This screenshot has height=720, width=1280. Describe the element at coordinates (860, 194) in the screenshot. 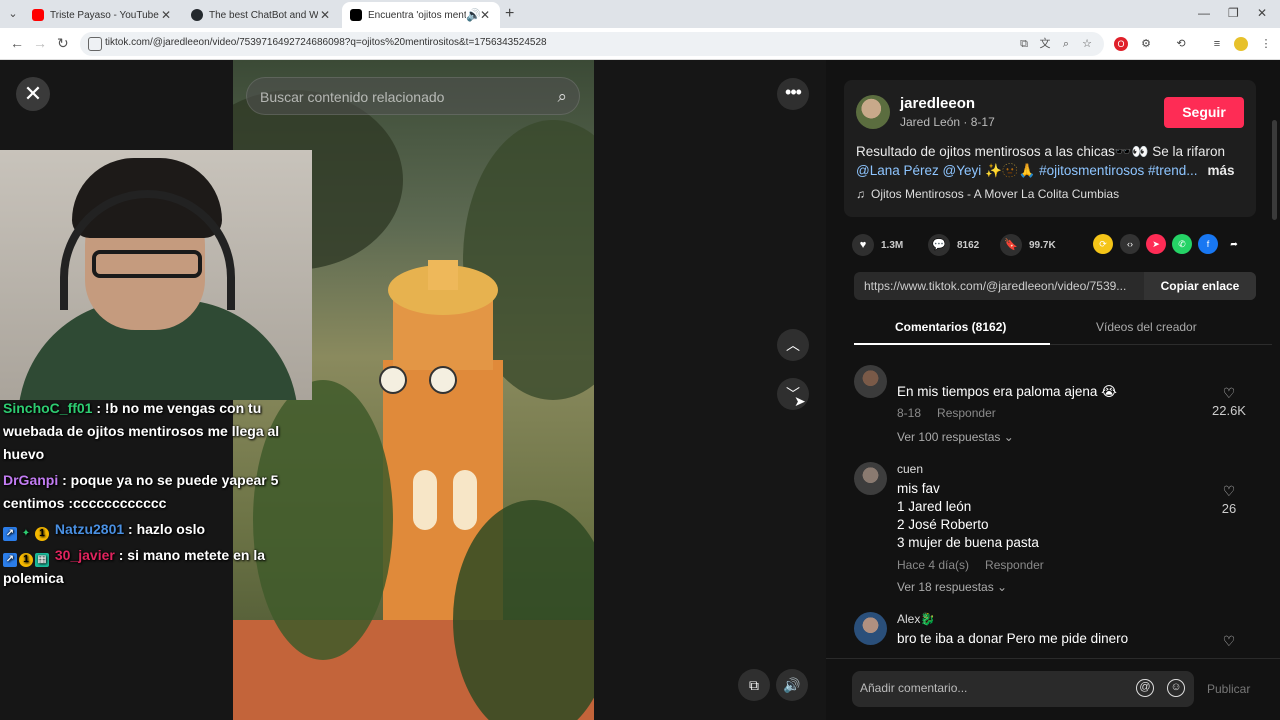

I see `music-note-icon: ♫` at that location.